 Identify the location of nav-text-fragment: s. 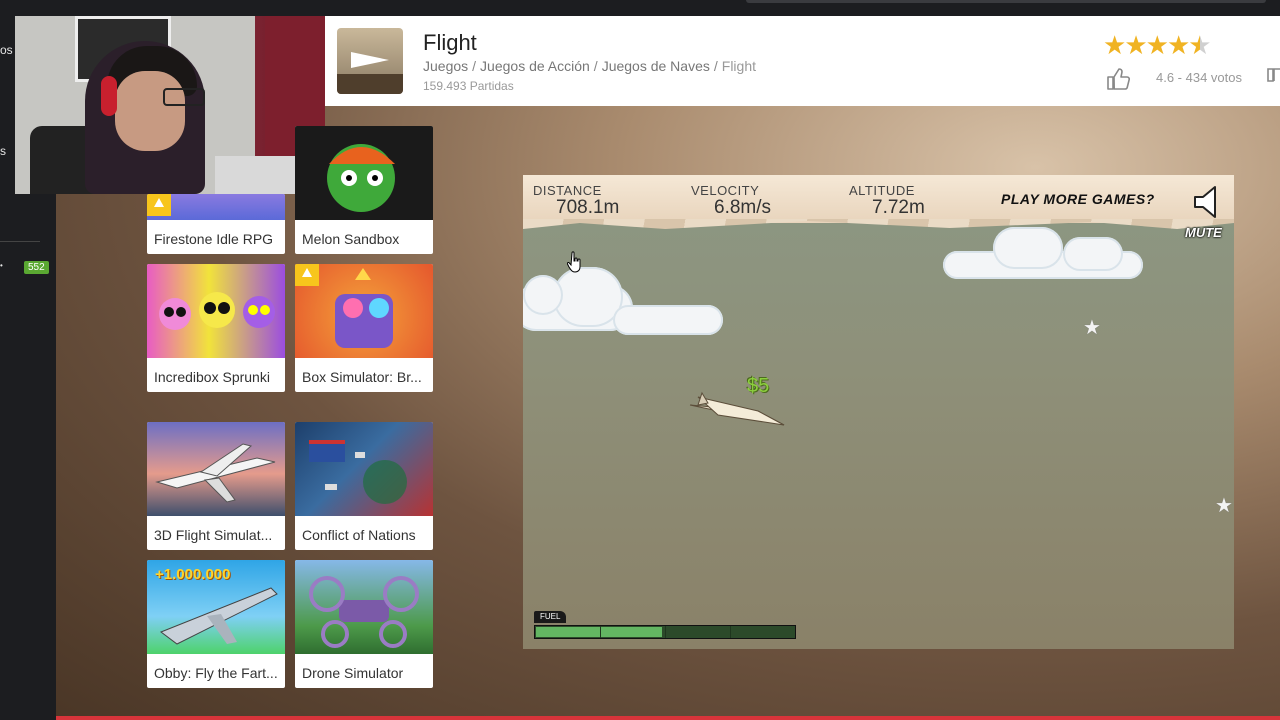
(3, 151).